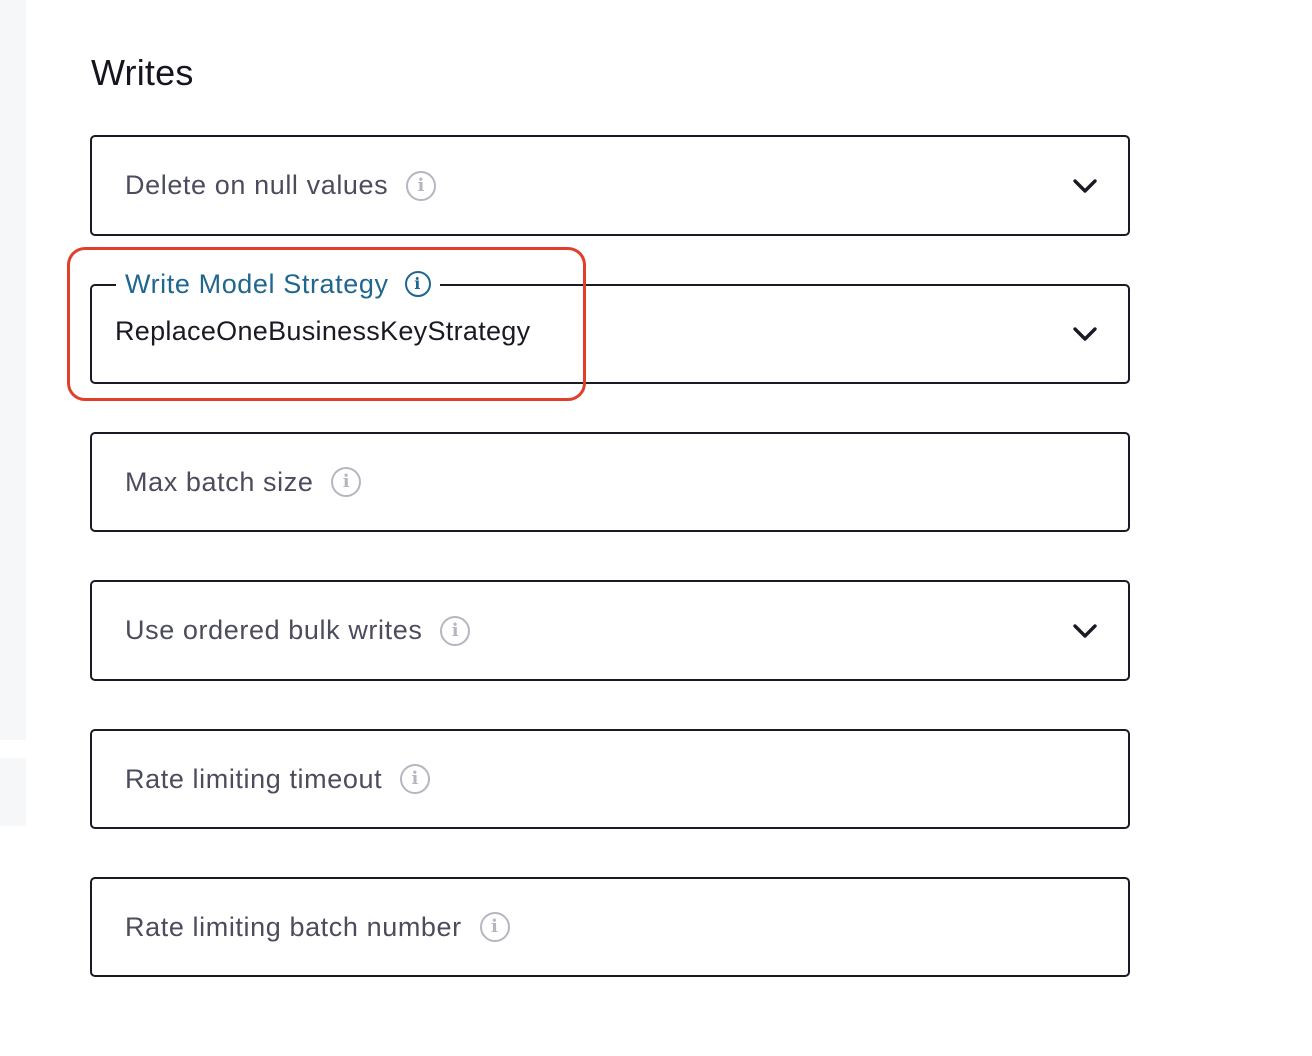 The width and height of the screenshot is (1312, 1056). Describe the element at coordinates (142, 72) in the screenshot. I see `section-title: Writes` at that location.